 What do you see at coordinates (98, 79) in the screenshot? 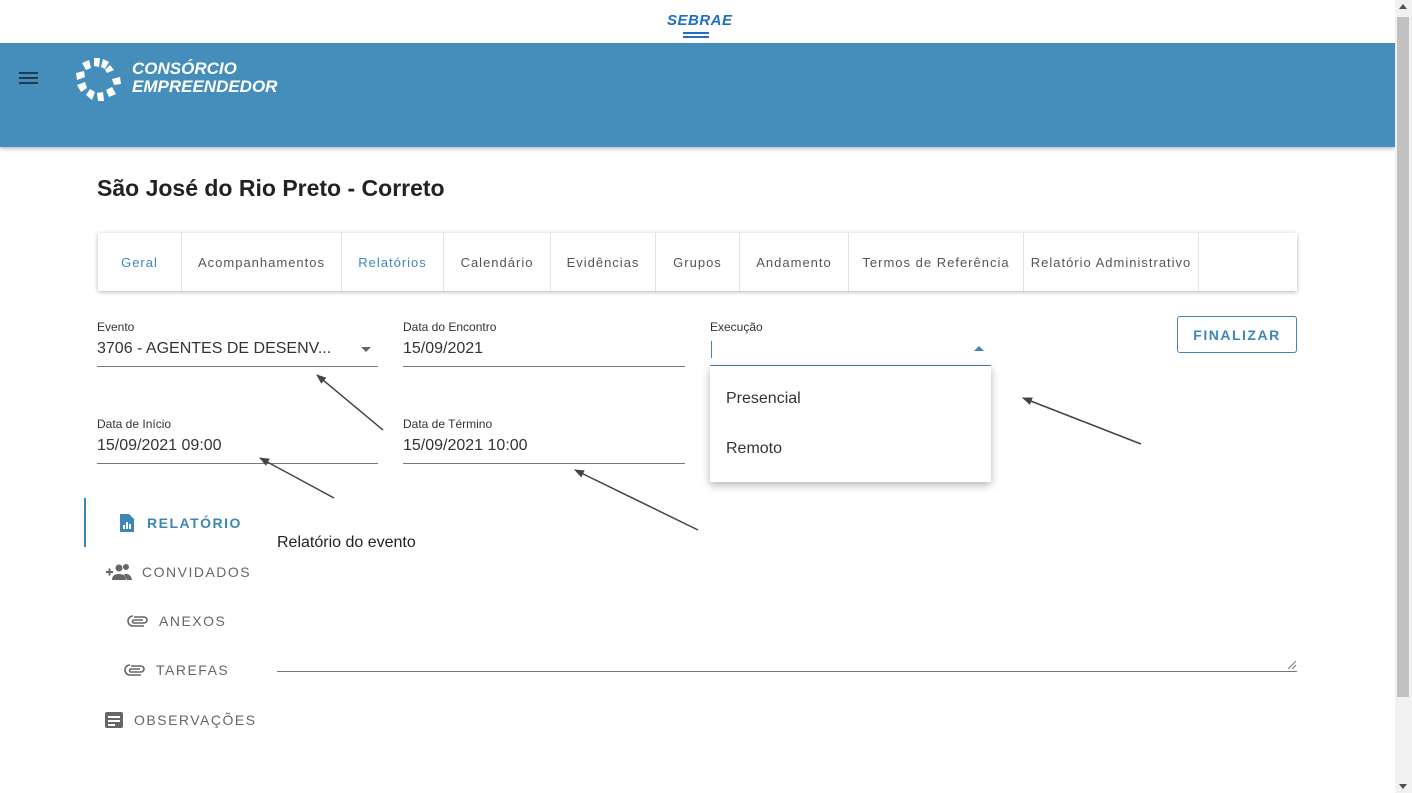
I see `brand-mark-icon` at bounding box center [98, 79].